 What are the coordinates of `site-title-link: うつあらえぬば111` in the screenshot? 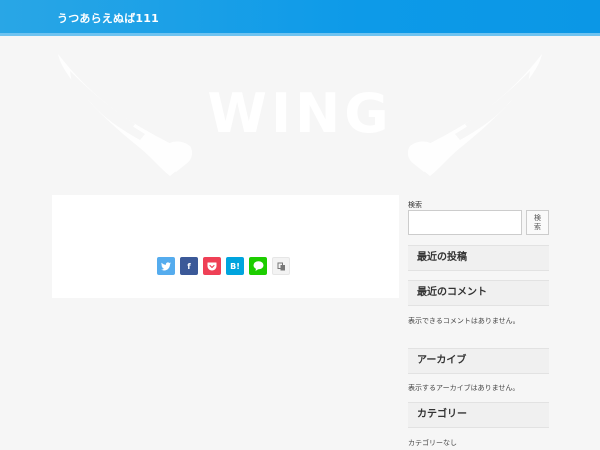 It's located at (108, 18).